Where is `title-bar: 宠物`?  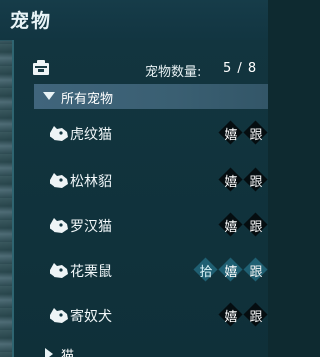 title-bar: 宠物 is located at coordinates (134, 20).